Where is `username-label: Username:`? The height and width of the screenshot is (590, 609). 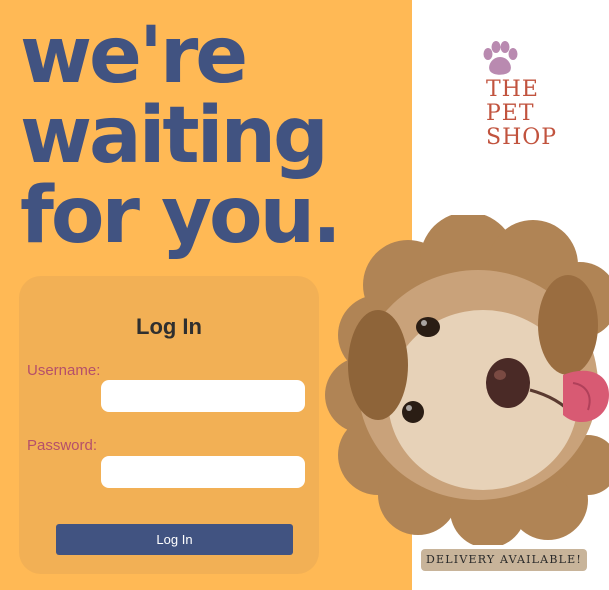
username-label: Username: is located at coordinates (64, 370).